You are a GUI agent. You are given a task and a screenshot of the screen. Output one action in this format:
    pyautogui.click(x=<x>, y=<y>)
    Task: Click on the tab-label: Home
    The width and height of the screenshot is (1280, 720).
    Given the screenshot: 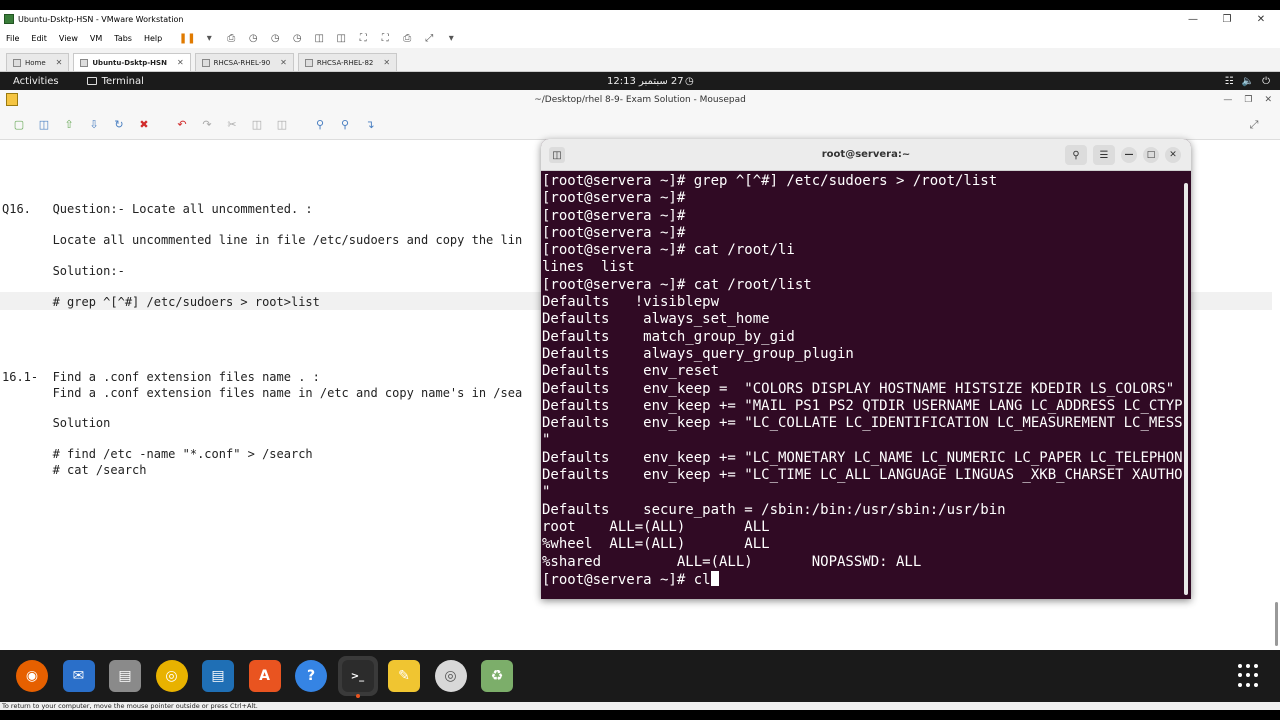 What is the action you would take?
    pyautogui.click(x=35, y=62)
    